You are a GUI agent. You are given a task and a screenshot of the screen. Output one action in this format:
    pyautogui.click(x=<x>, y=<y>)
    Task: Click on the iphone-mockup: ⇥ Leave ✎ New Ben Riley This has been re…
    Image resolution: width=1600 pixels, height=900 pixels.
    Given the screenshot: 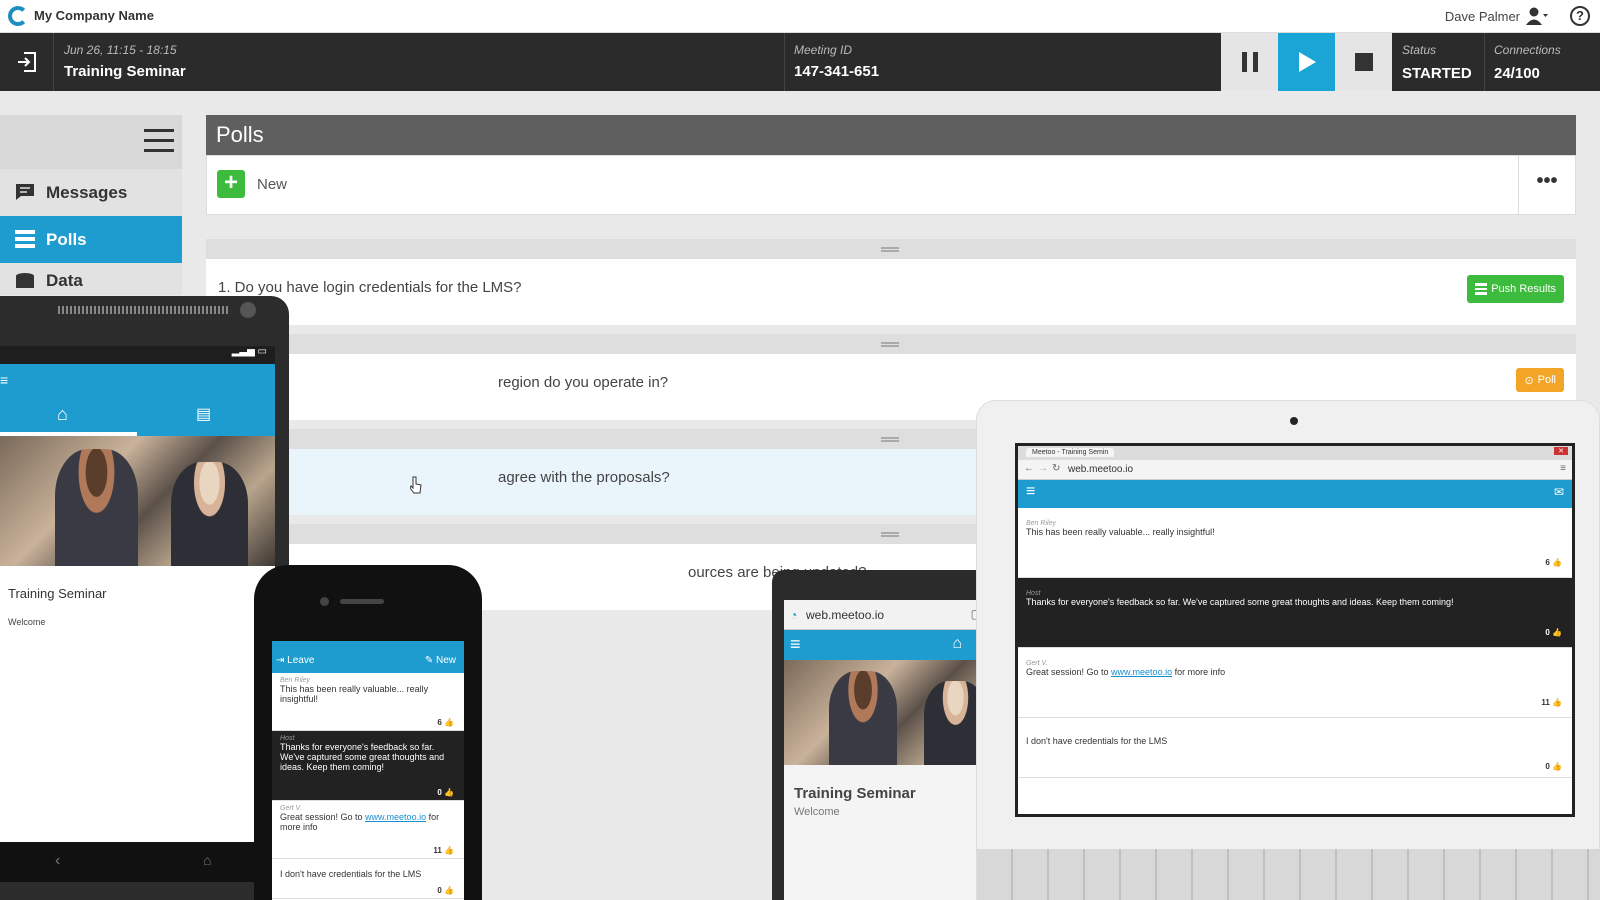 What is the action you would take?
    pyautogui.click(x=368, y=732)
    